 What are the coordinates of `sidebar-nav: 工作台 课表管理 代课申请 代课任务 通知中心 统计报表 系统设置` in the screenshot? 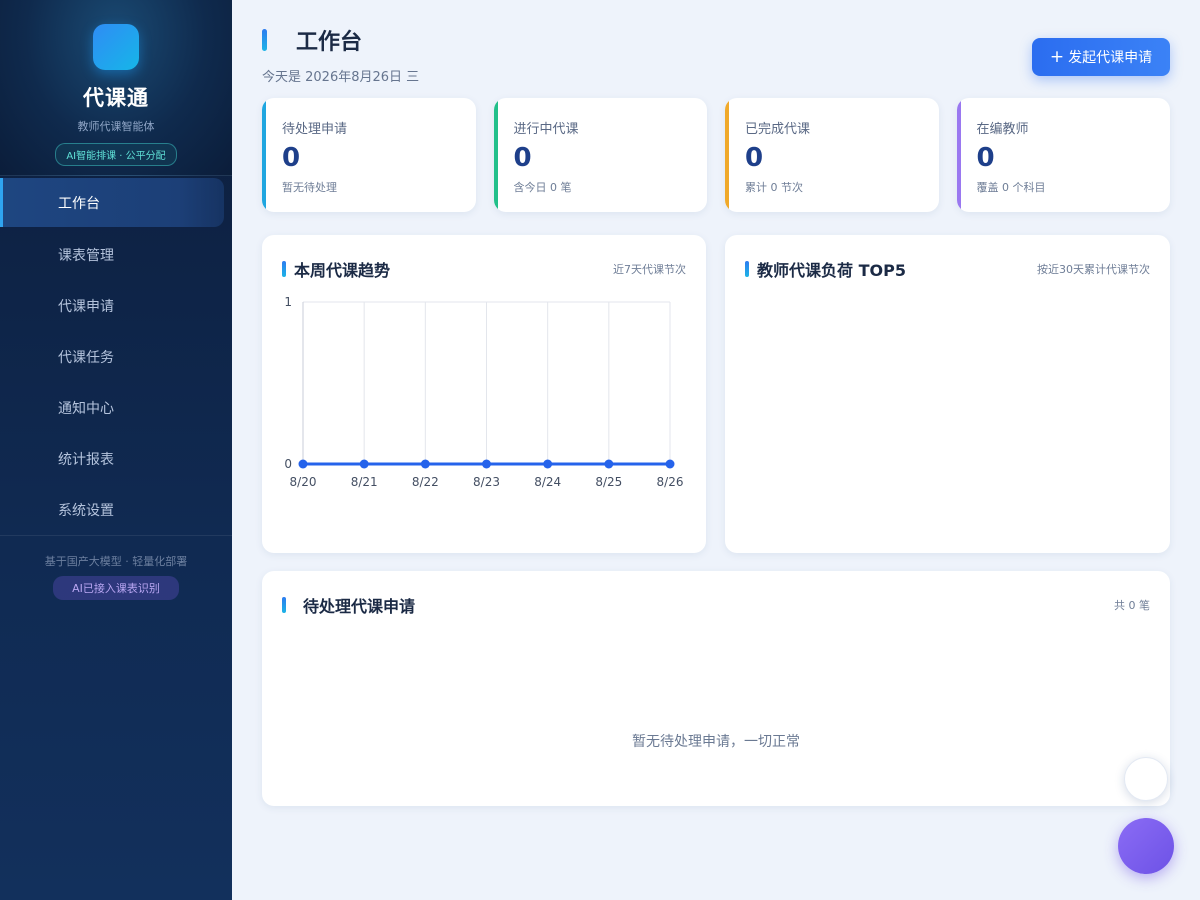 It's located at (116, 356).